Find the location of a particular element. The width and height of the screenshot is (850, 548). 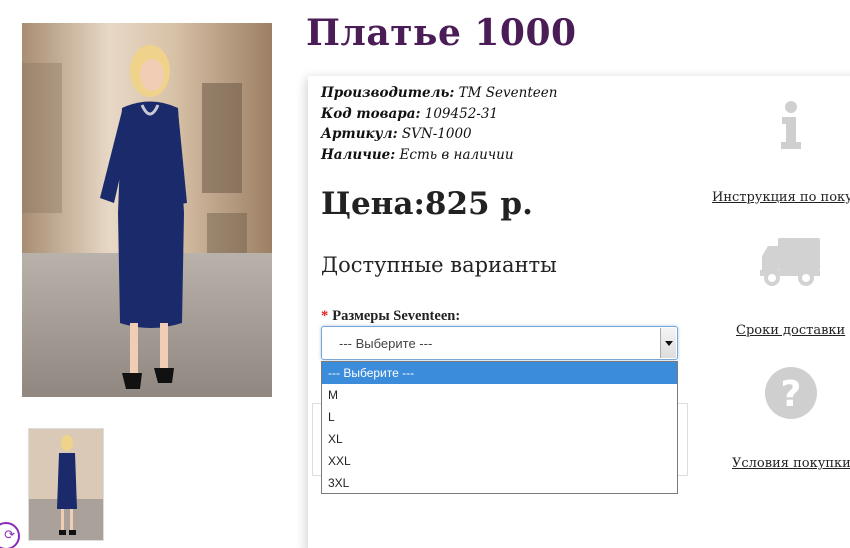

variants-heading: Доступные варианты is located at coordinates (439, 265).